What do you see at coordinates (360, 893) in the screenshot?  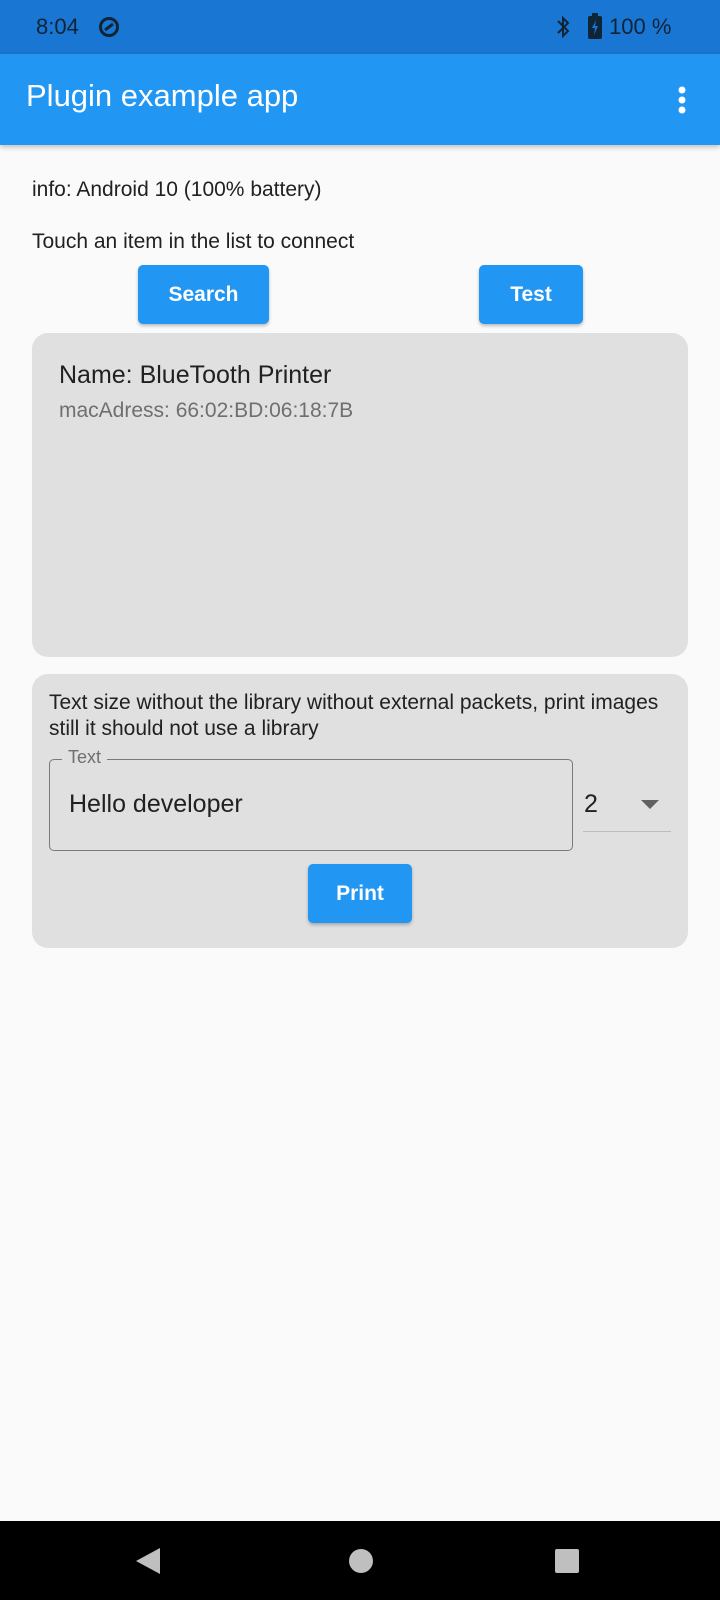 I see `print-button: Print` at bounding box center [360, 893].